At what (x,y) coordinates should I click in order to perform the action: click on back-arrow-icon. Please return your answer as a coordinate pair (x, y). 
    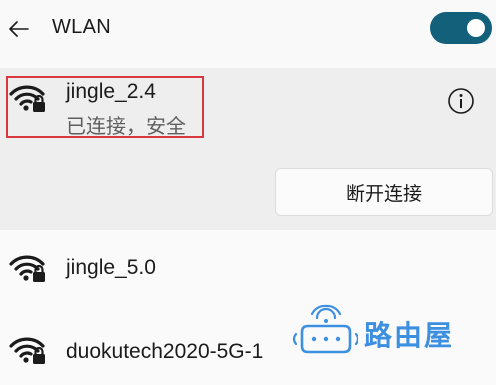
    Looking at the image, I should click on (19, 29).